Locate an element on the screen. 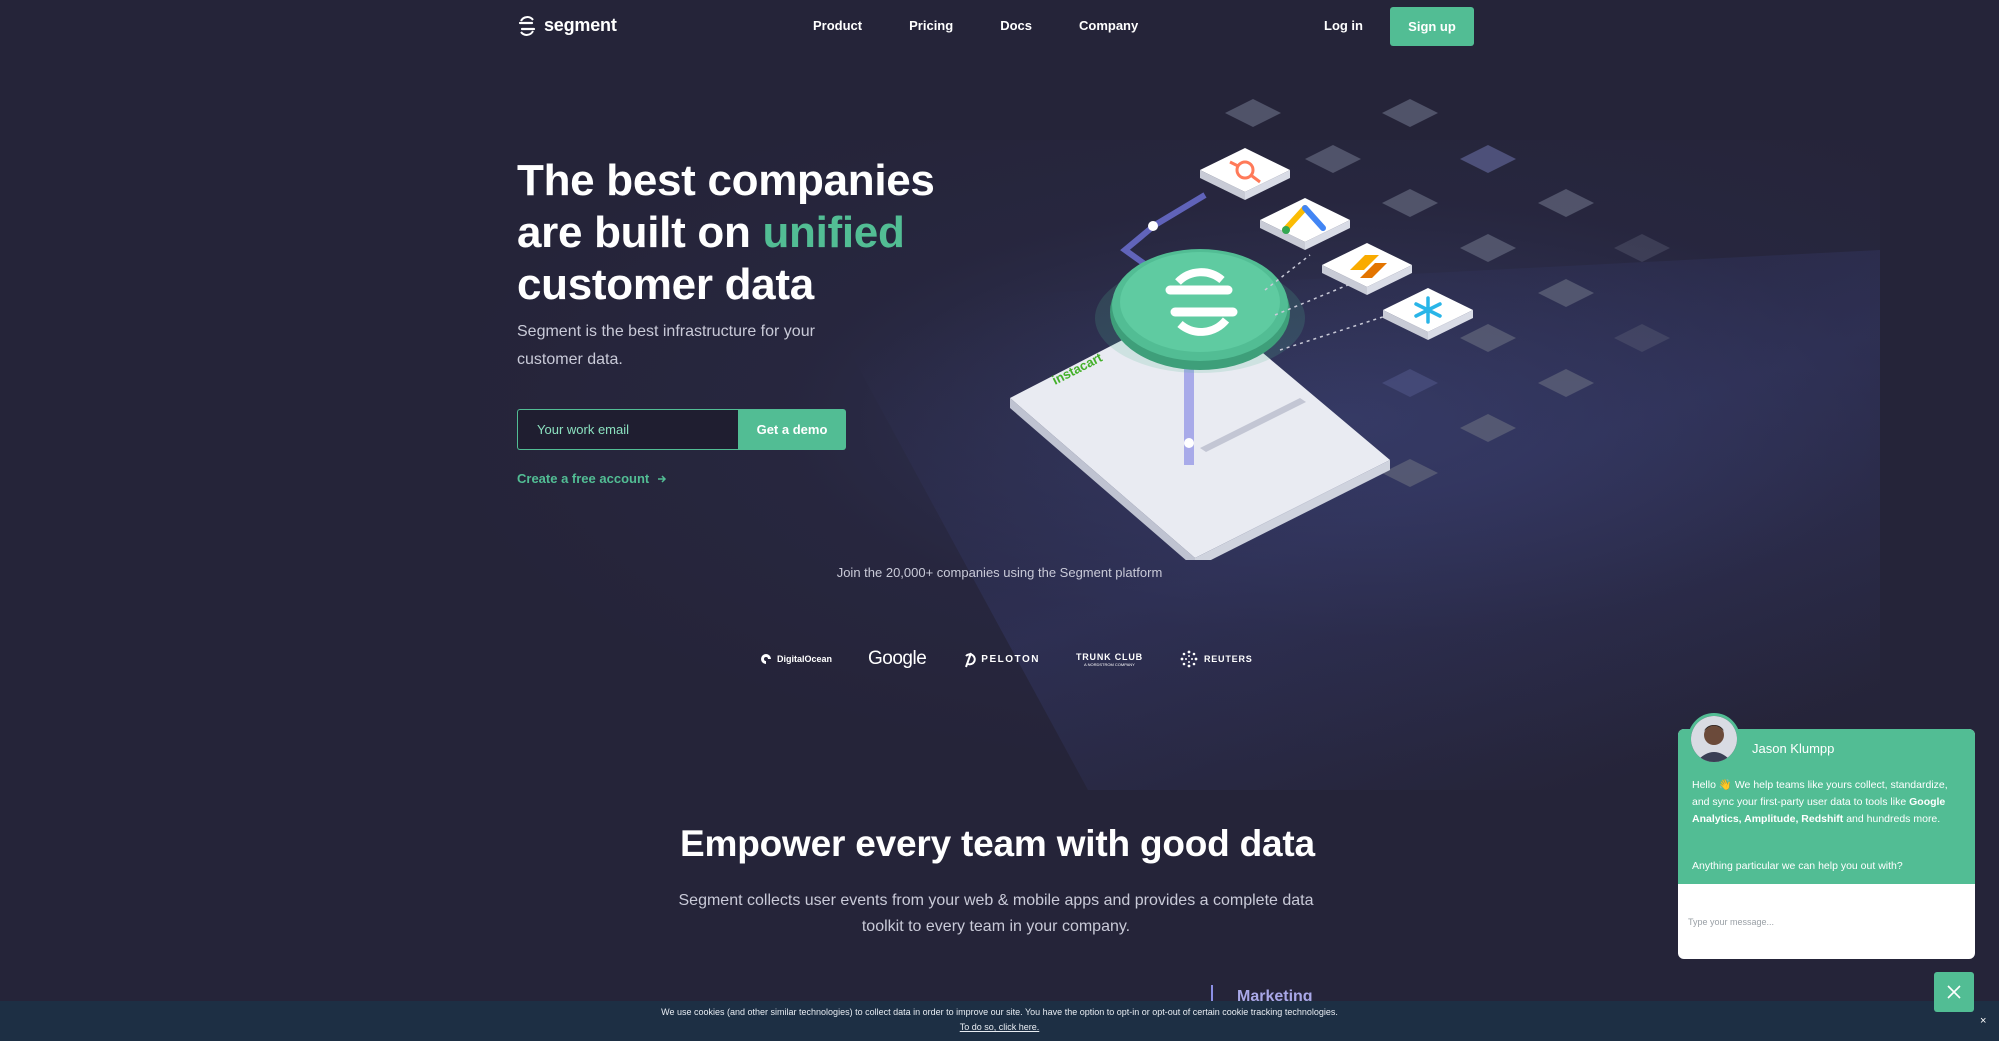 The height and width of the screenshot is (1041, 1999). logo-text: segment is located at coordinates (580, 25).